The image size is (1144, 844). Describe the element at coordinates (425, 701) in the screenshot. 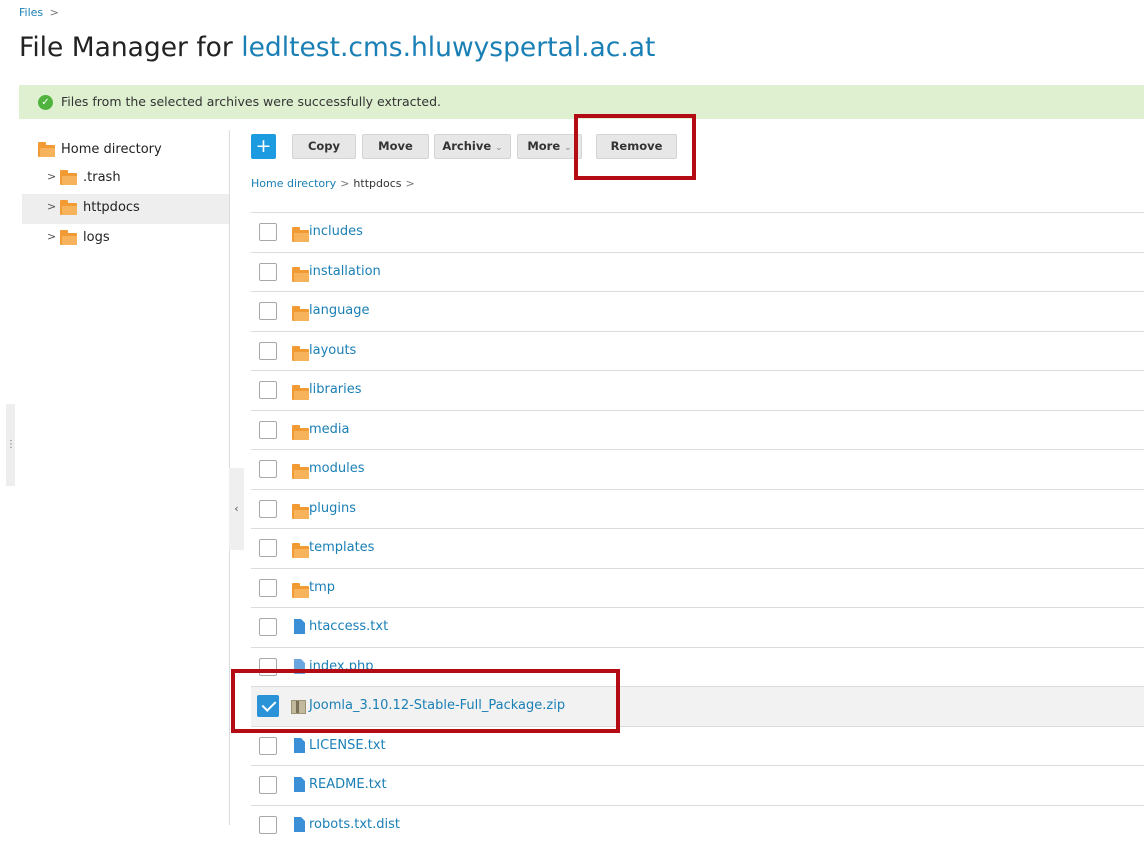

I see `annotation-highlight-zip` at that location.